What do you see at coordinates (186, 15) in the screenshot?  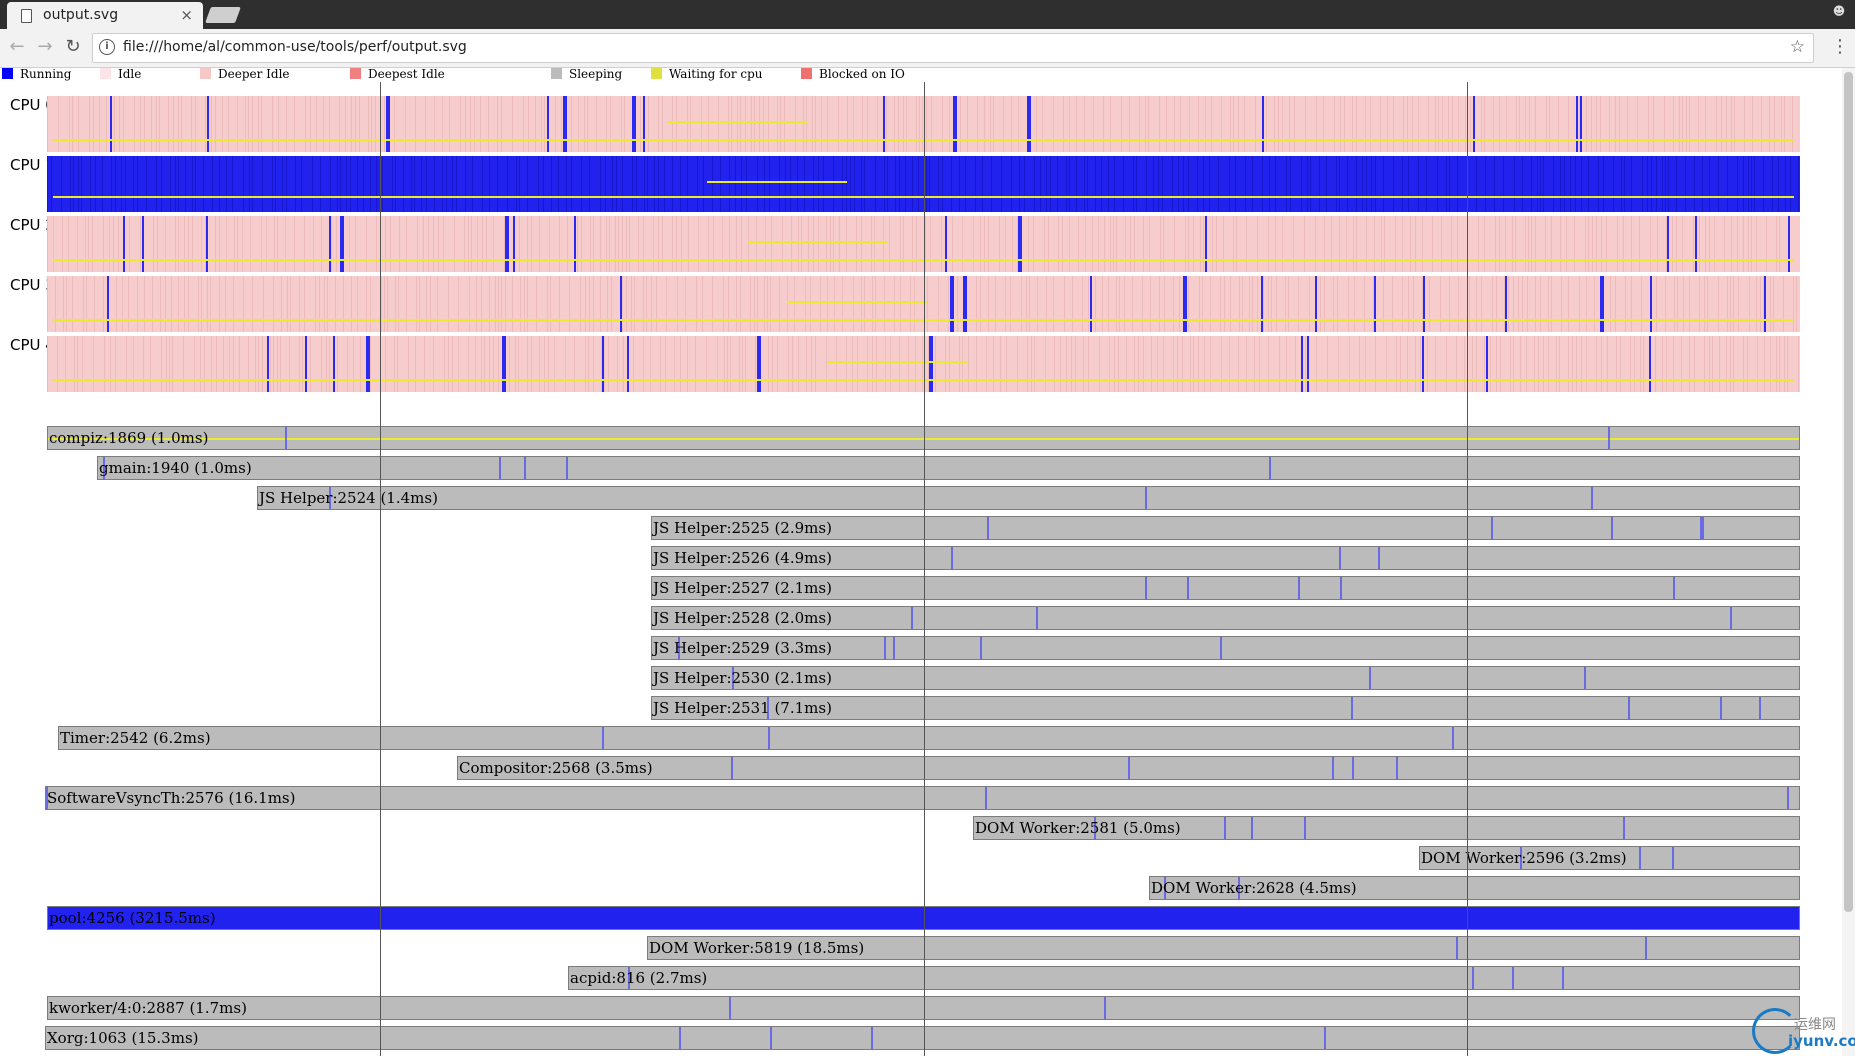 I see `close-tab-icon: ×` at bounding box center [186, 15].